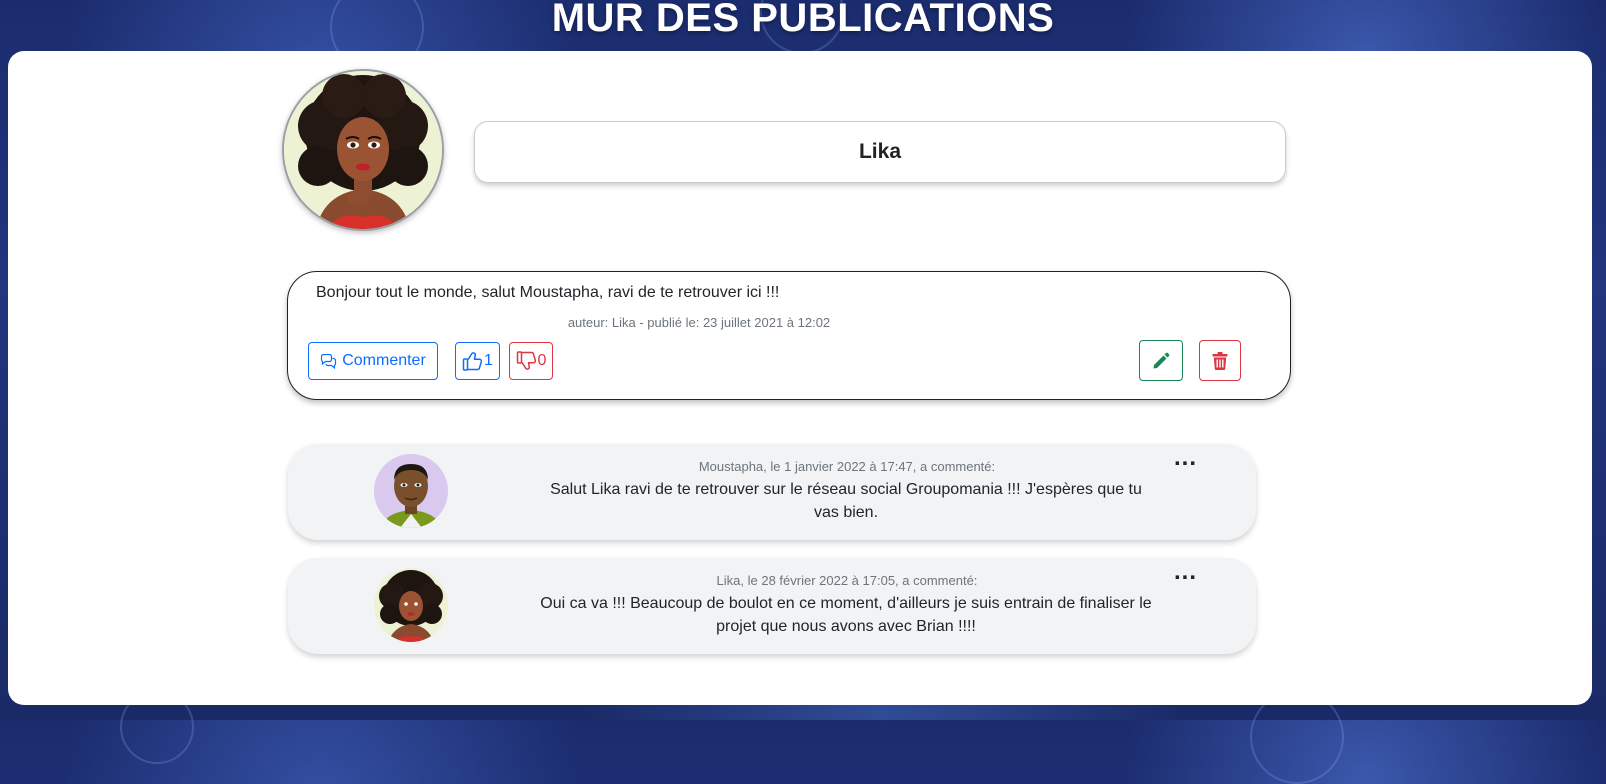  I want to click on comment-button-label: Commenter, so click(384, 360).